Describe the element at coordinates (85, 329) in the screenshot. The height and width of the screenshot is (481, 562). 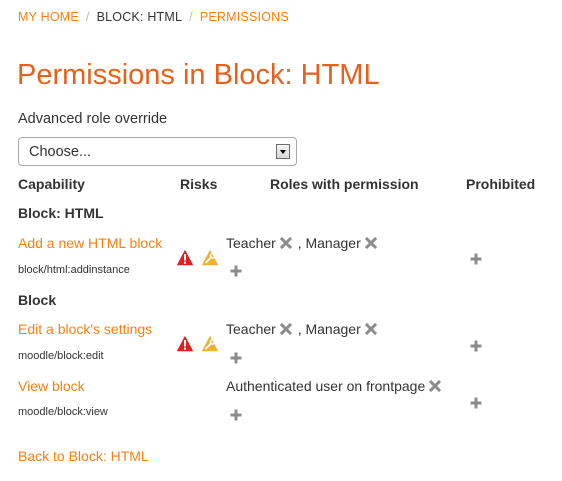
I see `capability-link: Edit a block's settings` at that location.